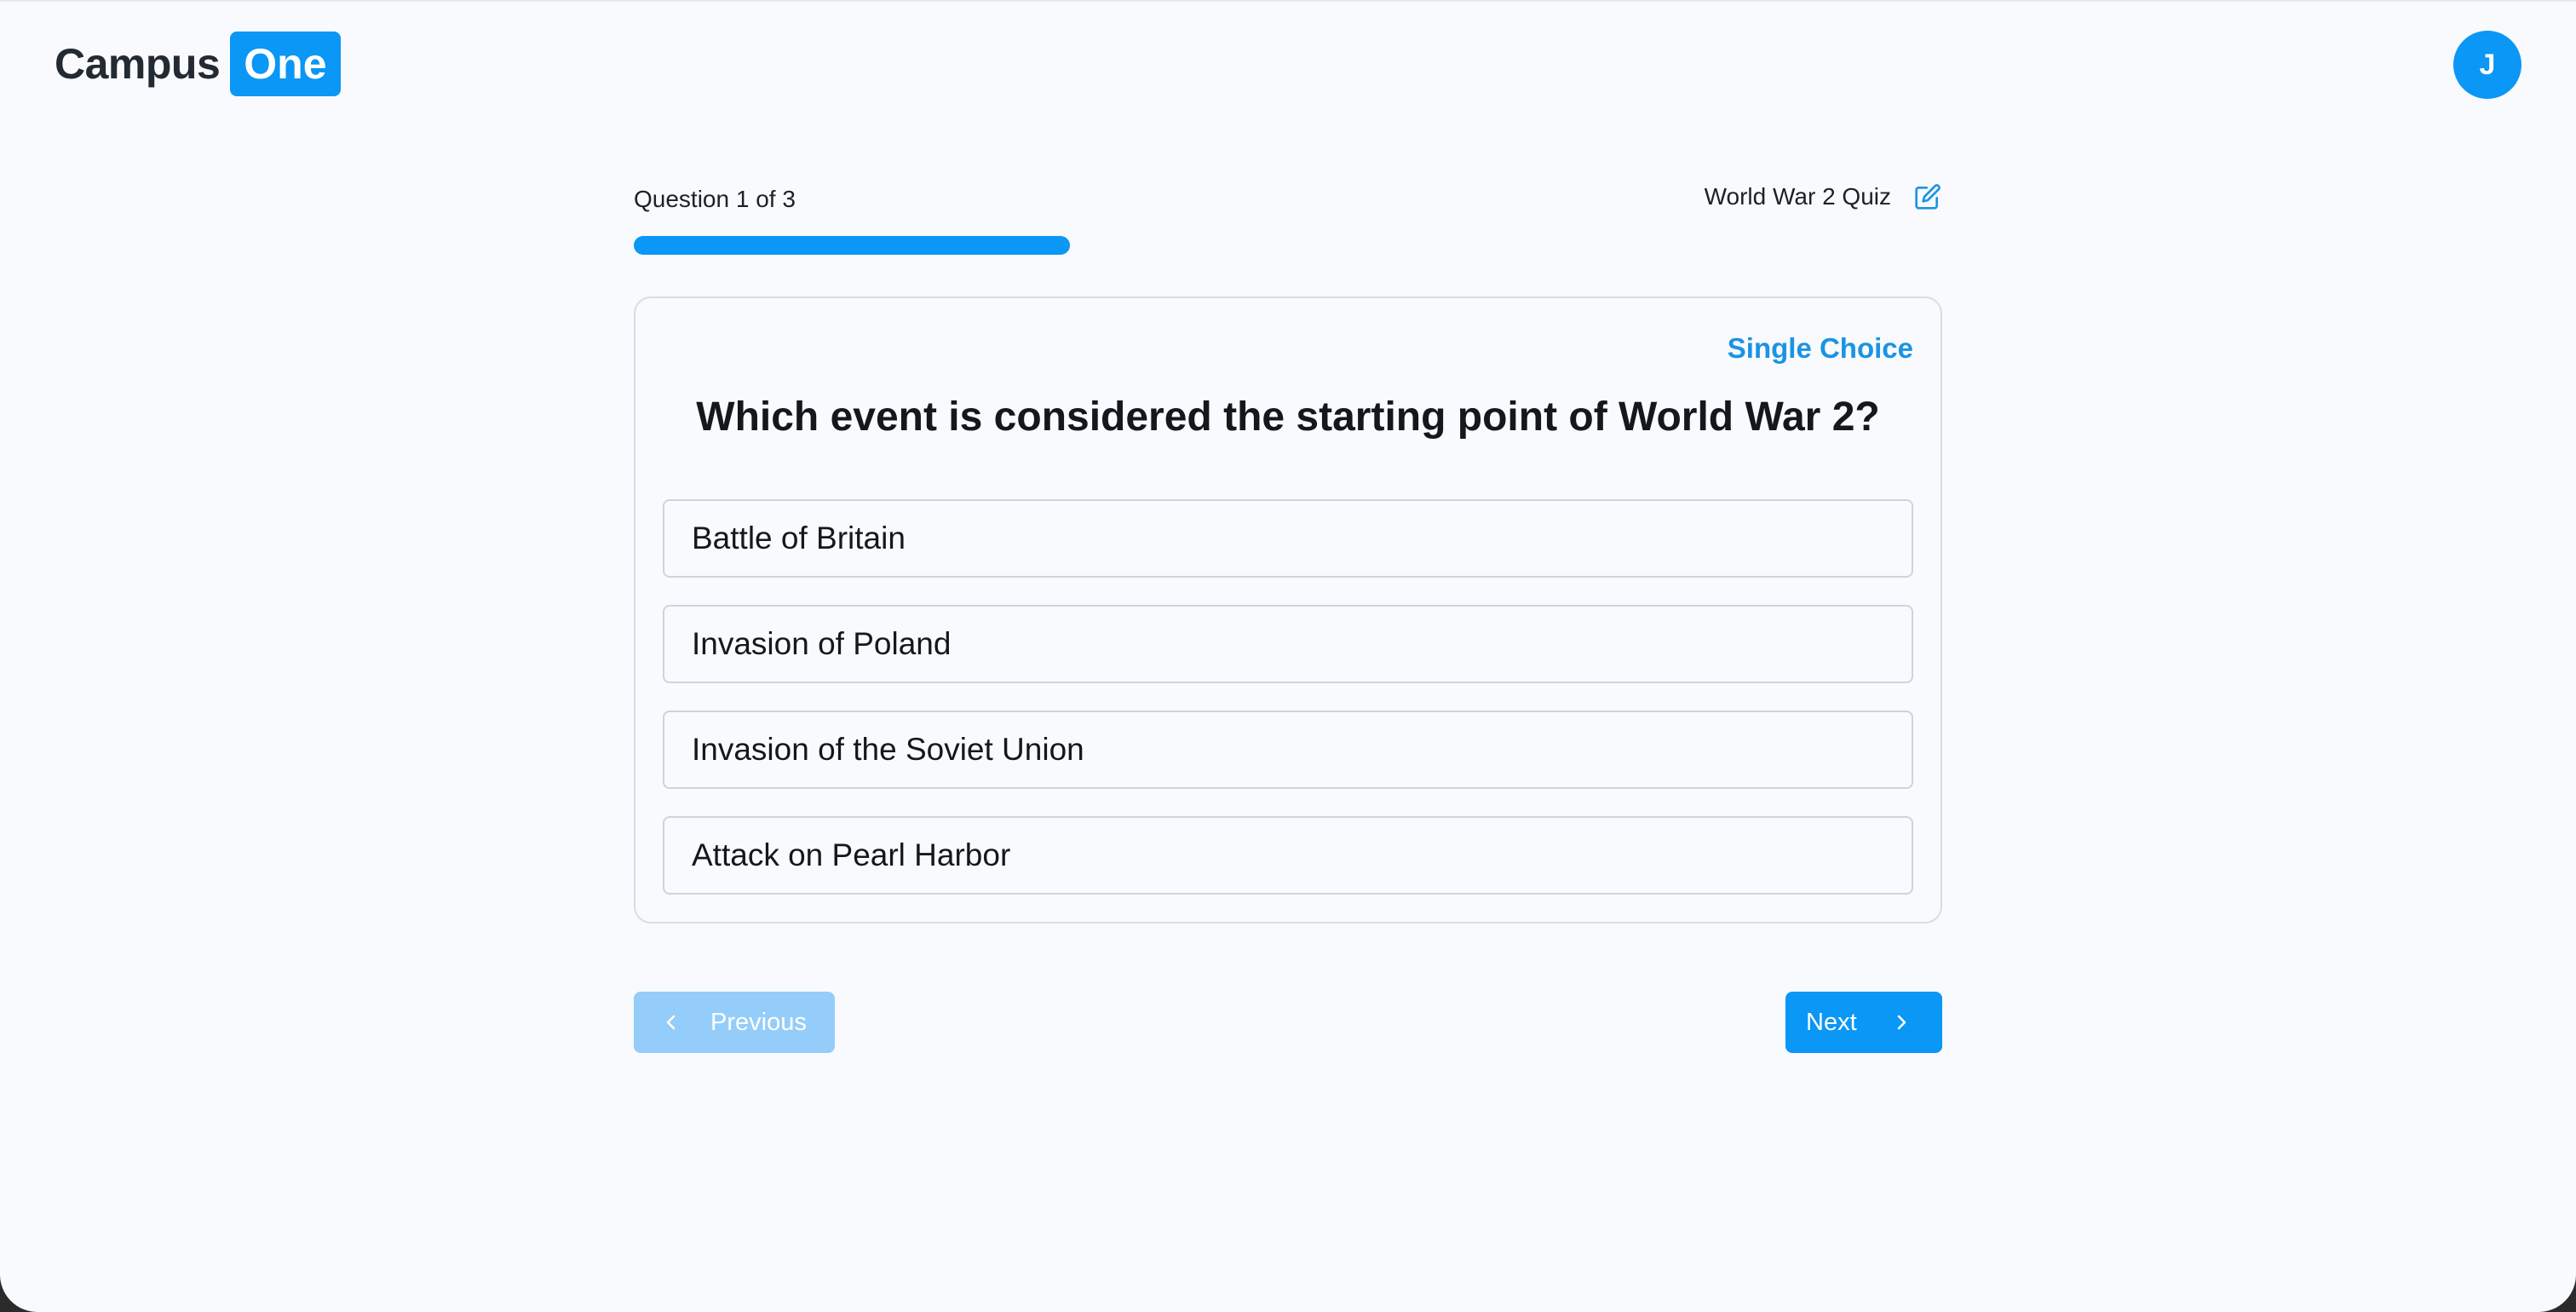 This screenshot has width=2576, height=1312. I want to click on brand-logo: Campus One, so click(198, 64).